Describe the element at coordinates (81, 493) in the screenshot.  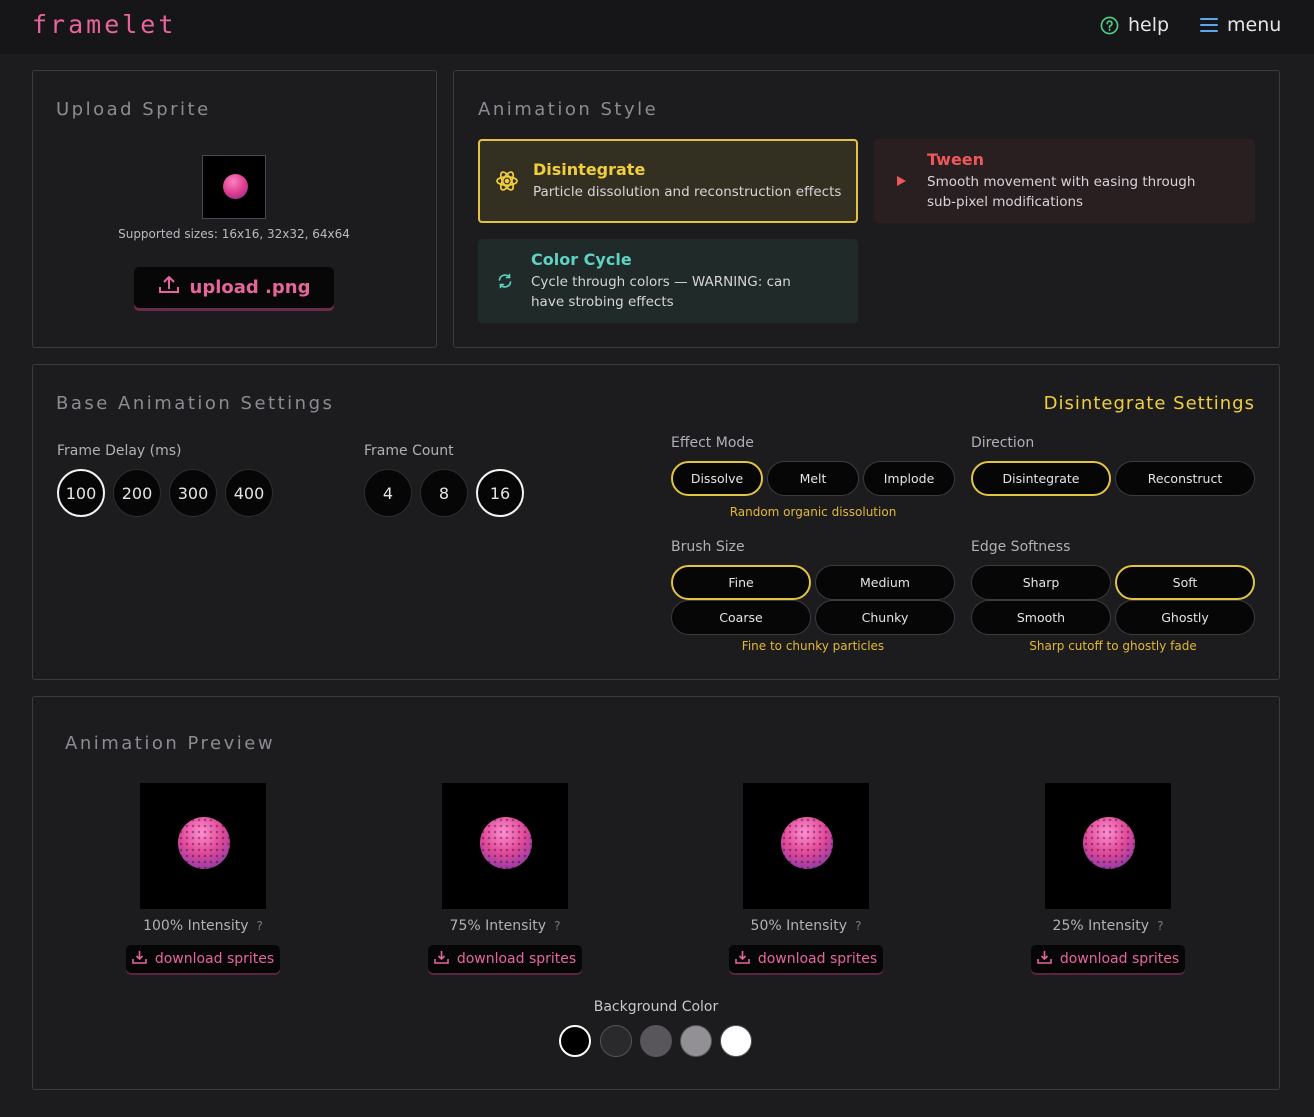
I see `frame-delay-option: 100` at that location.